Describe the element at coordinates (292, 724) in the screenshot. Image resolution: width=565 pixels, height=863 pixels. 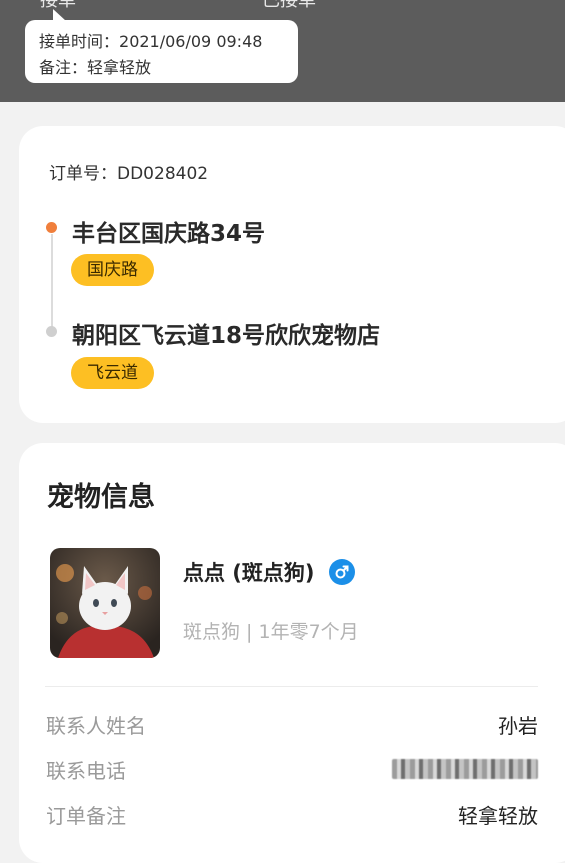
I see `contact-name-row: 联系人姓名 孙岩` at that location.